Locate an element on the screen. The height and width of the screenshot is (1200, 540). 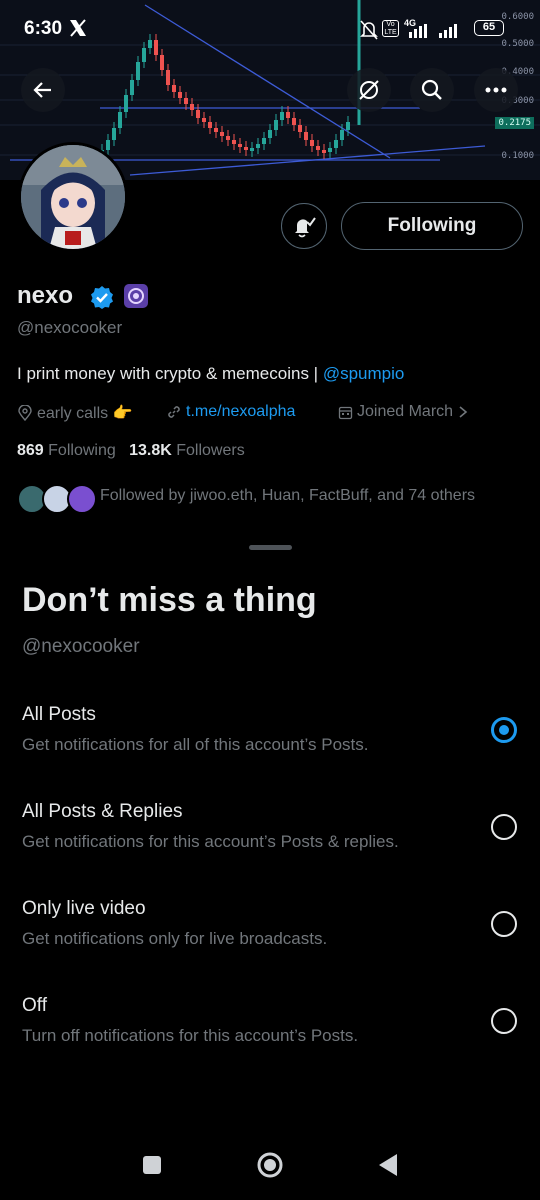
profile-joined: Joined March is located at coordinates (403, 412).